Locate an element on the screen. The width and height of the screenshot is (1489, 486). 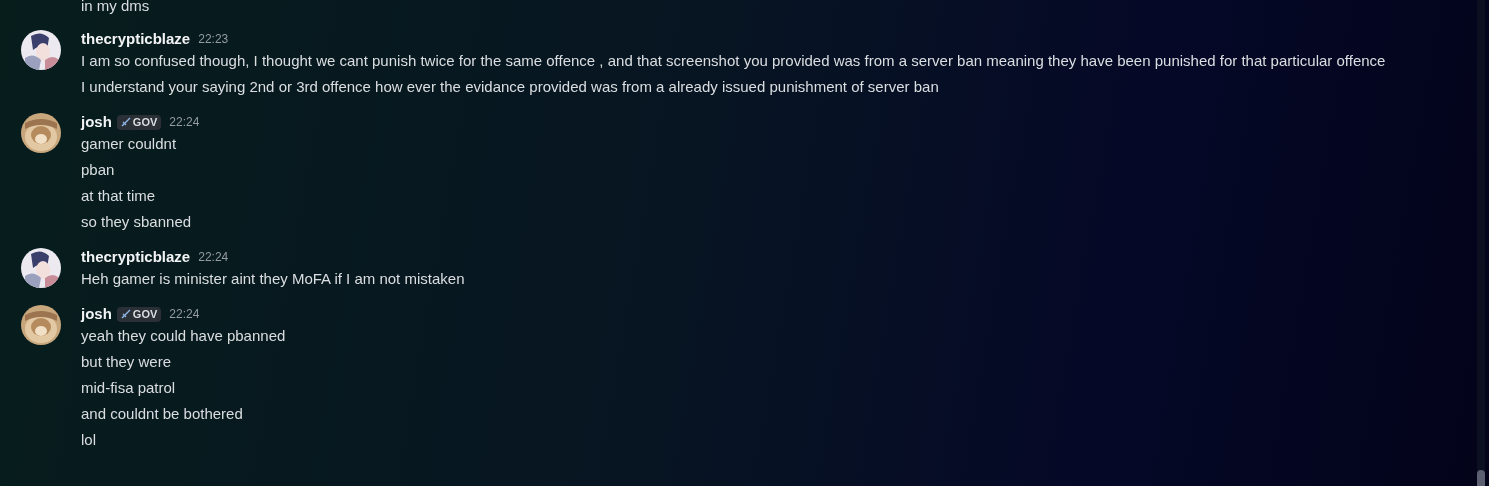
message-text: at that time is located at coordinates (118, 196).